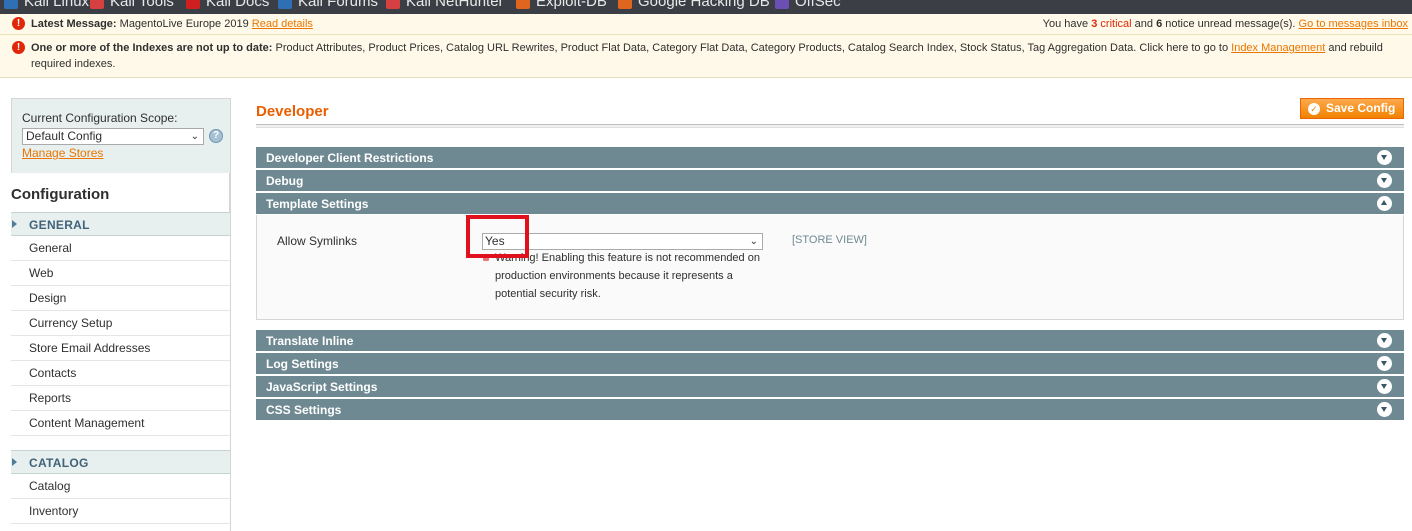 Image resolution: width=1412 pixels, height=531 pixels. I want to click on config-title: Configuration, so click(60, 194).